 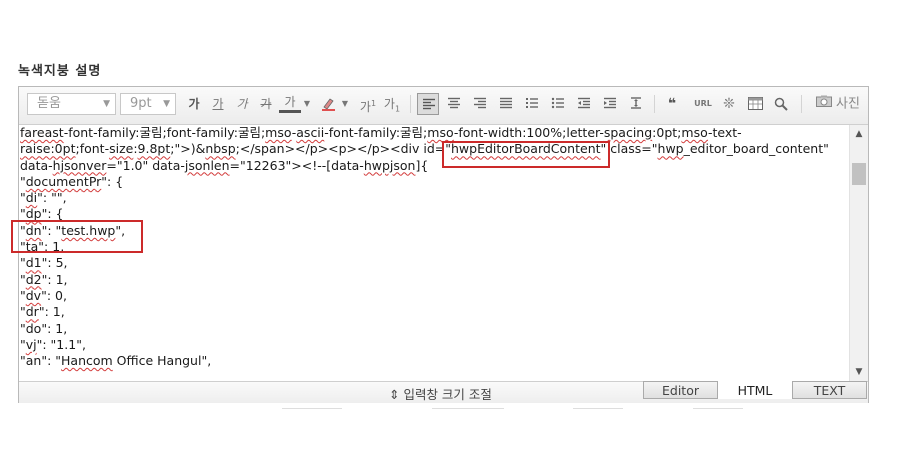 I want to click on spellcheck-flagged-word: hjsonver, so click(x=79, y=165).